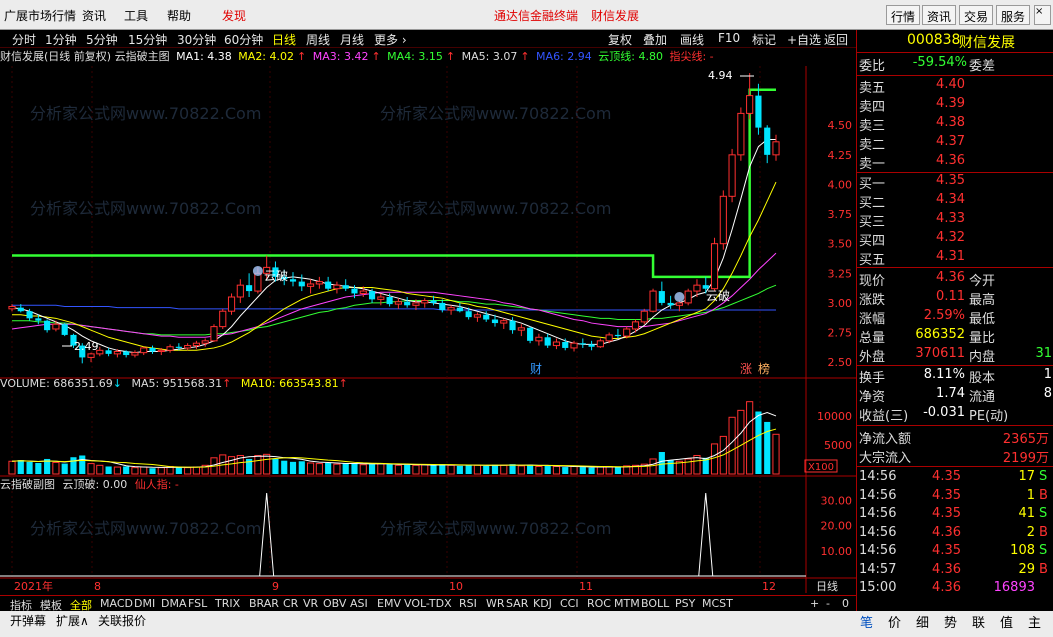  I want to click on panel-tab: 价, so click(894, 621).